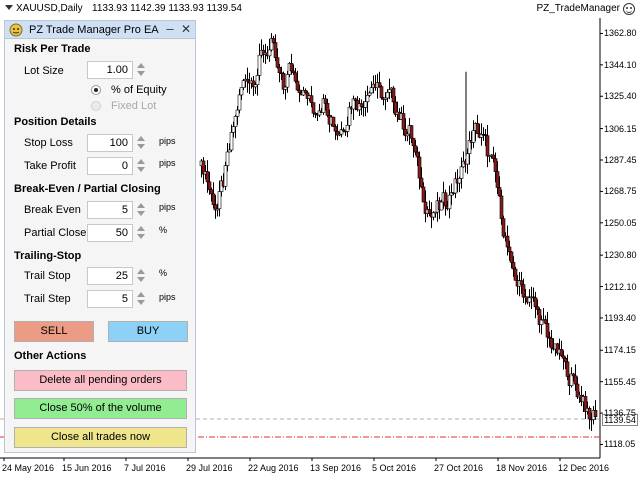 The height and width of the screenshot is (480, 640). Describe the element at coordinates (167, 141) in the screenshot. I see `stop-loss-unit: pips` at that location.